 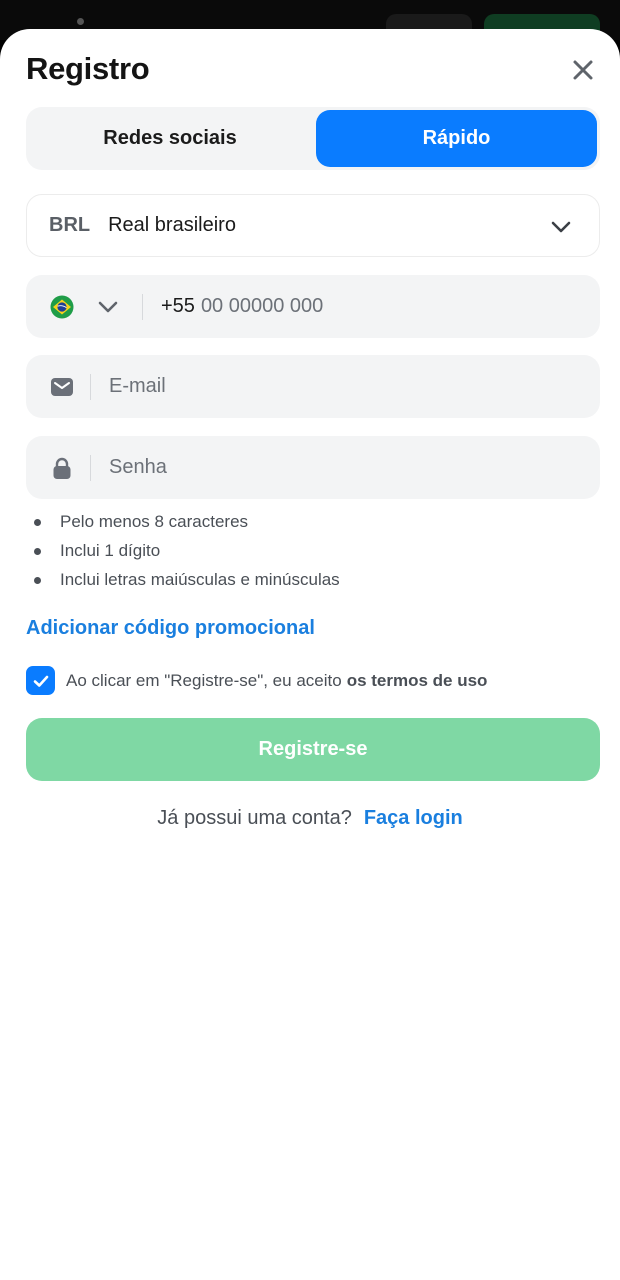 What do you see at coordinates (413, 818) in the screenshot?
I see `login-link: Faça login` at bounding box center [413, 818].